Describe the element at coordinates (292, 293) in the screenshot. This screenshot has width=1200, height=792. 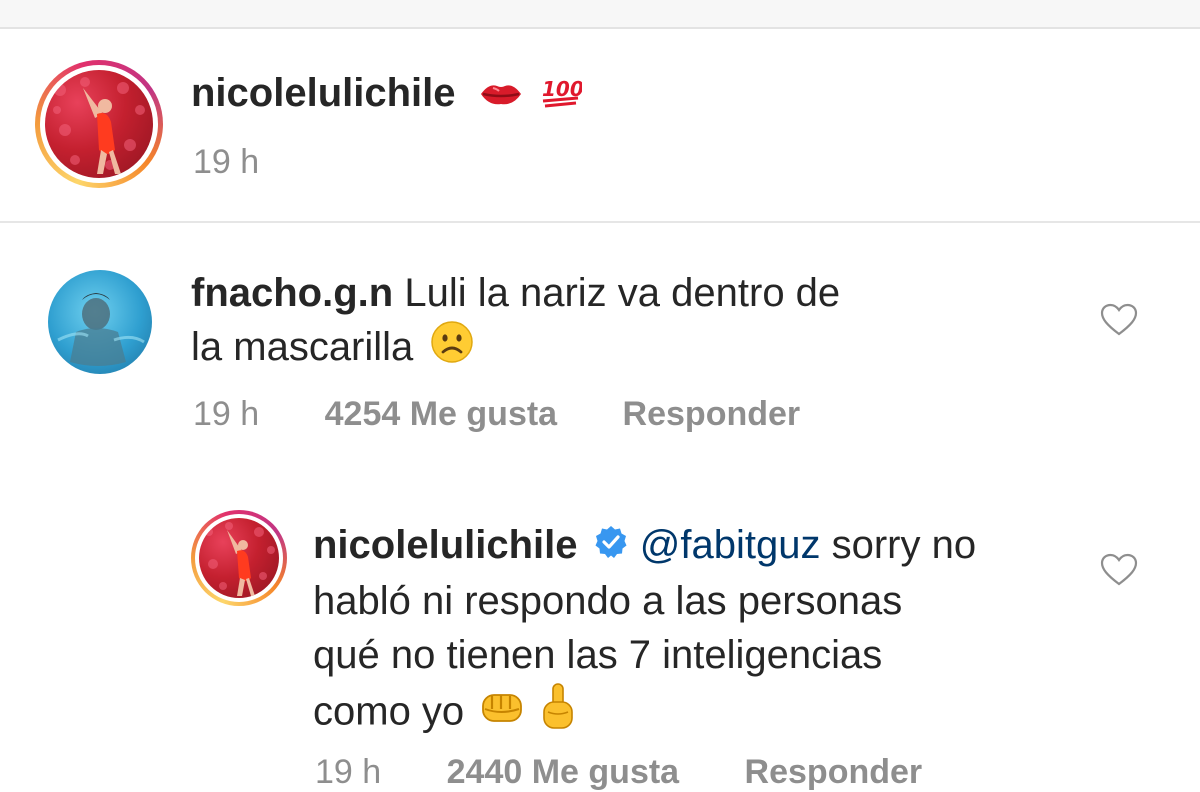
I see `commenter-username: fnacho.g.n` at that location.